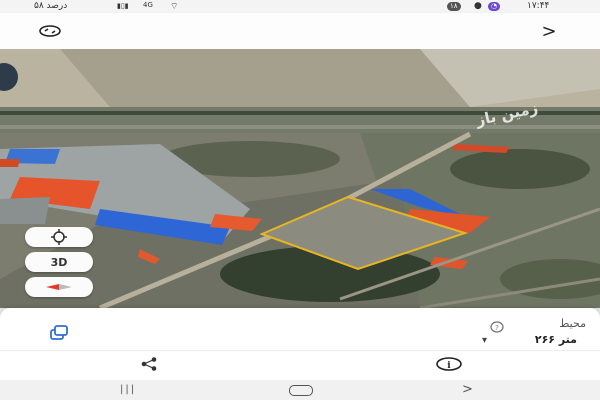  I want to click on system-navigation-bar: ||| >, so click(300, 390).